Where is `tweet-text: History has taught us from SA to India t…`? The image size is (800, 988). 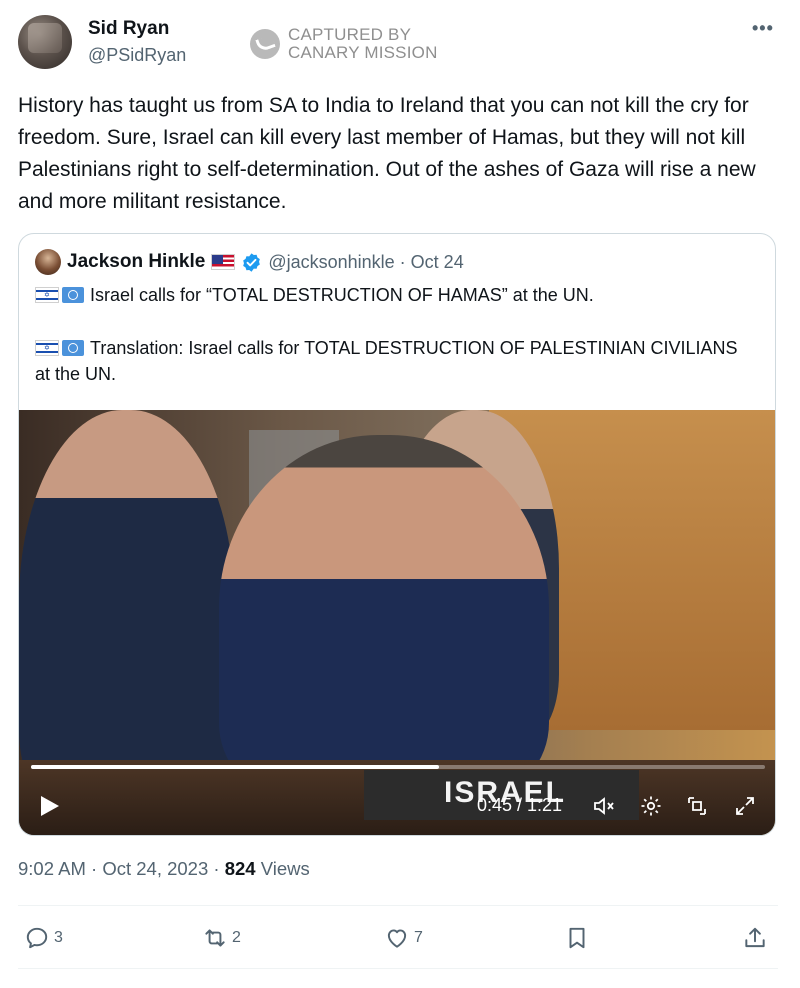 tweet-text: History has taught us from SA to India t… is located at coordinates (387, 153).